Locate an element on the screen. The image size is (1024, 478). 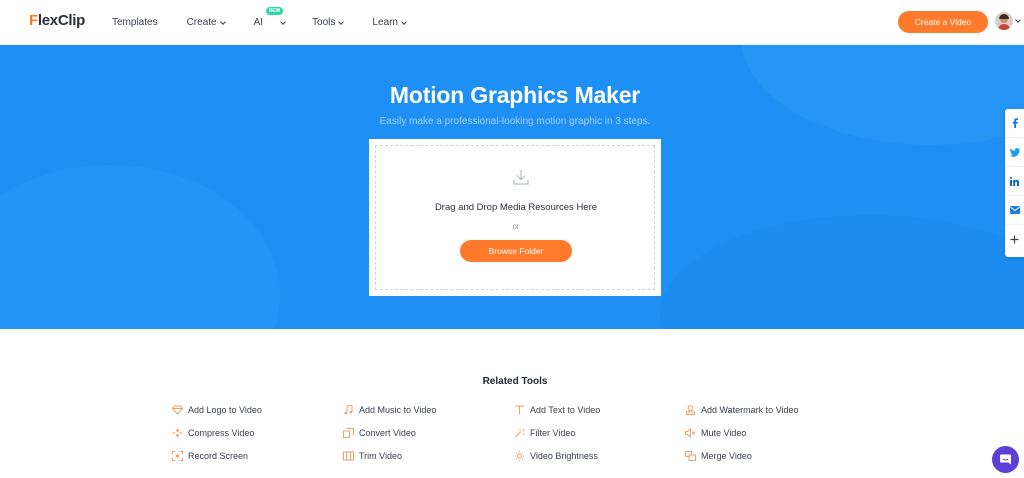
merge-icon is located at coordinates (690, 456).